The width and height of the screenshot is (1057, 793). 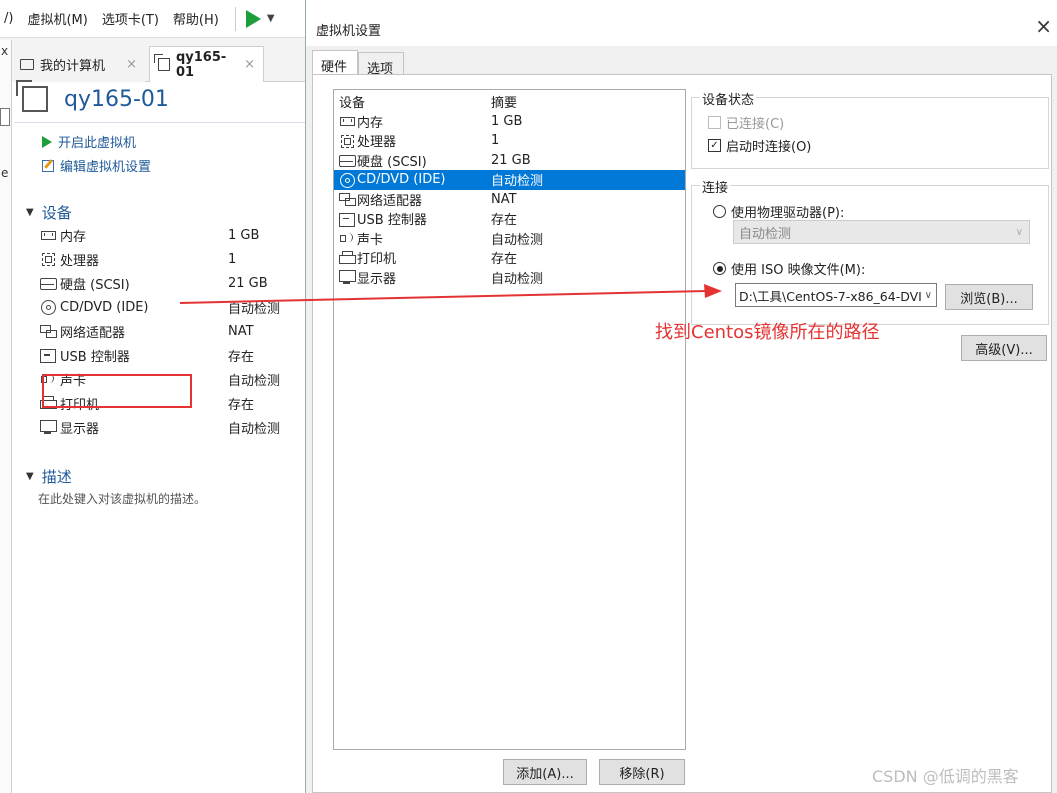 I want to click on device-status-group: 设备状态 已连接(C) ✓ 启动时连接(O), so click(x=870, y=129).